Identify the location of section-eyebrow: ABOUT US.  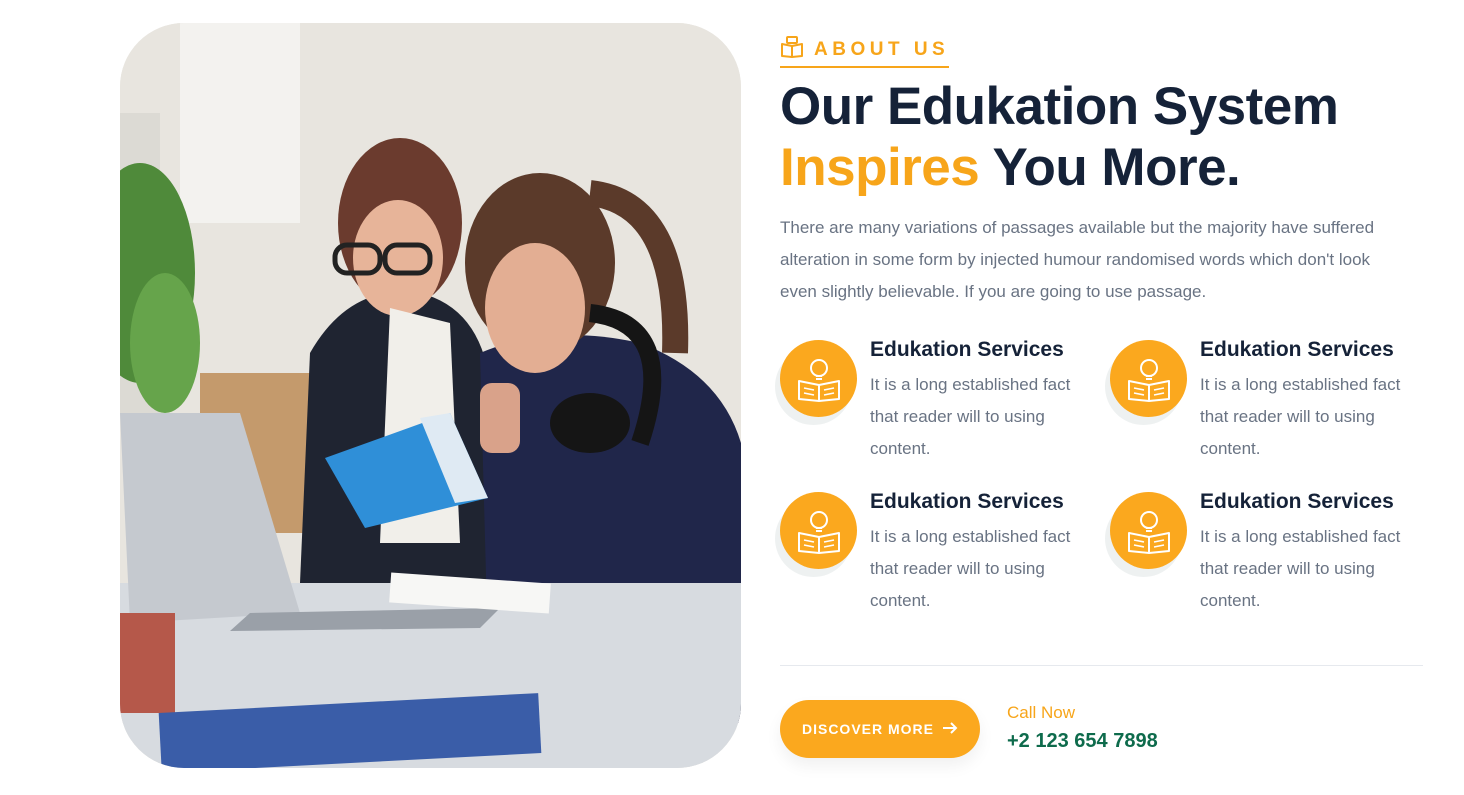
(865, 52).